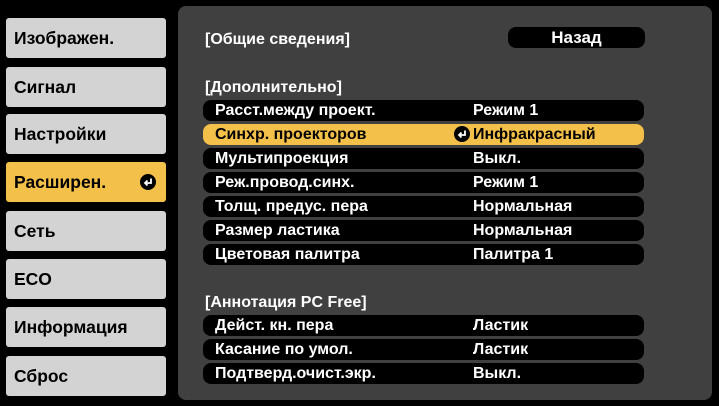  I want to click on sidebar-item-reset: Сброс, so click(86, 376).